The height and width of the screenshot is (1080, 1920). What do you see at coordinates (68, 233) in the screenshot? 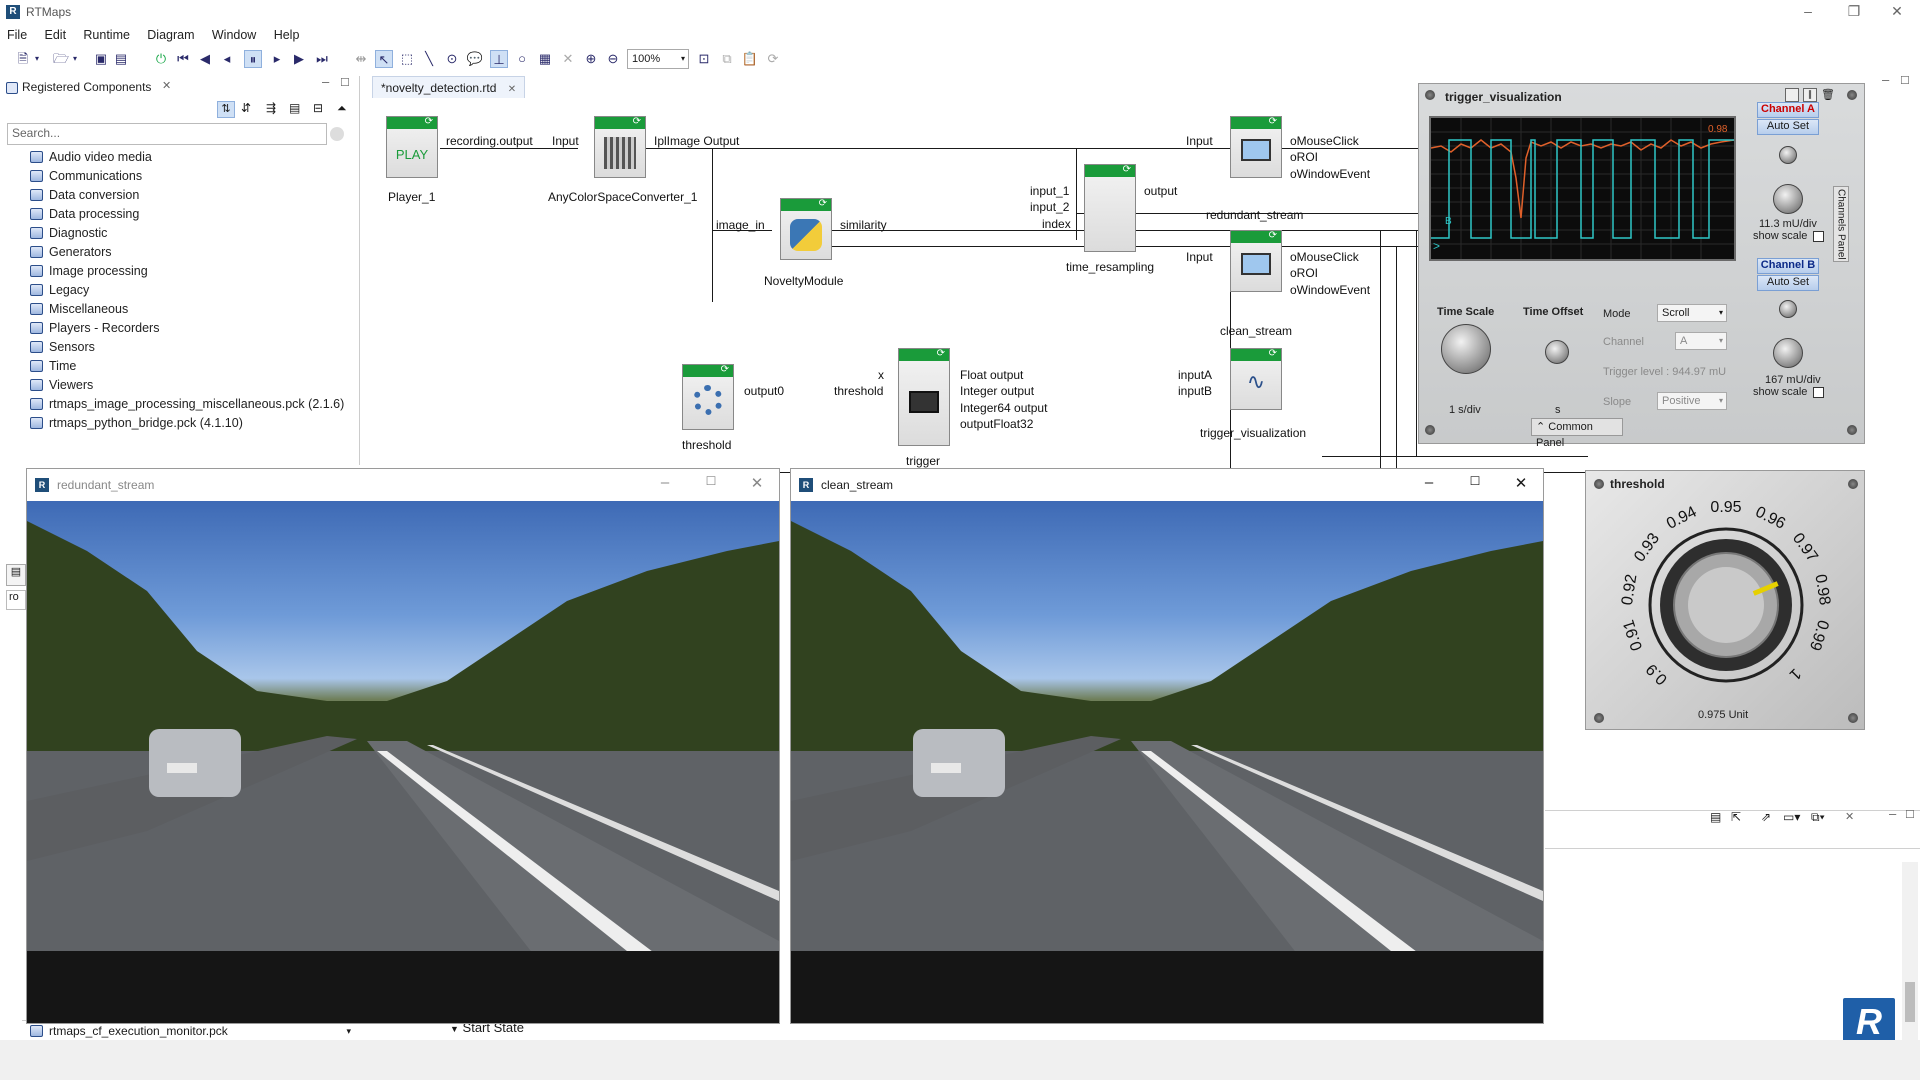
I see `tree-item: Diagnostic` at bounding box center [68, 233].